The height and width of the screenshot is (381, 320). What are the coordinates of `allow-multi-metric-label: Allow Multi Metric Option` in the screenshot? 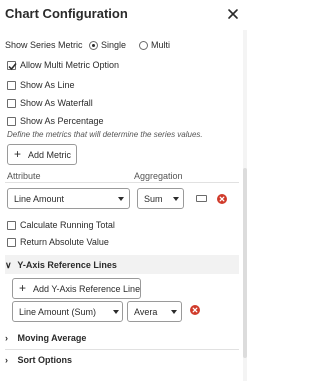 It's located at (70, 65).